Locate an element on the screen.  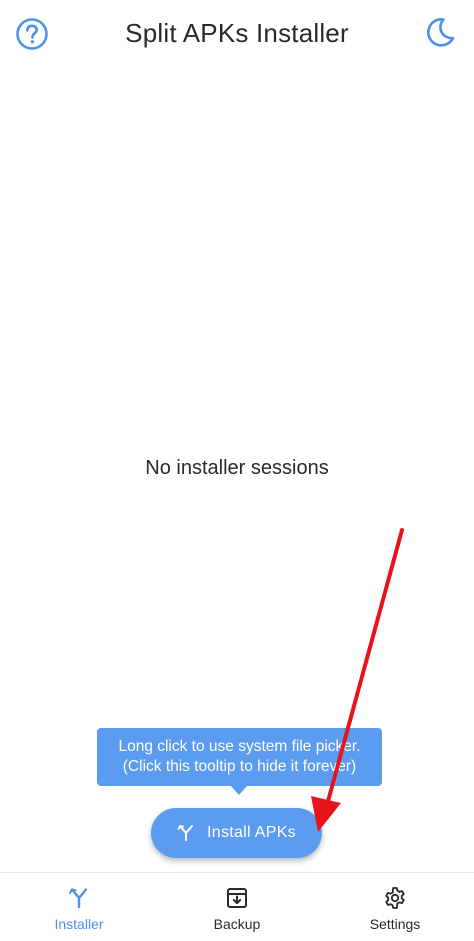
nav-item-settings: Settings is located at coordinates (395, 907).